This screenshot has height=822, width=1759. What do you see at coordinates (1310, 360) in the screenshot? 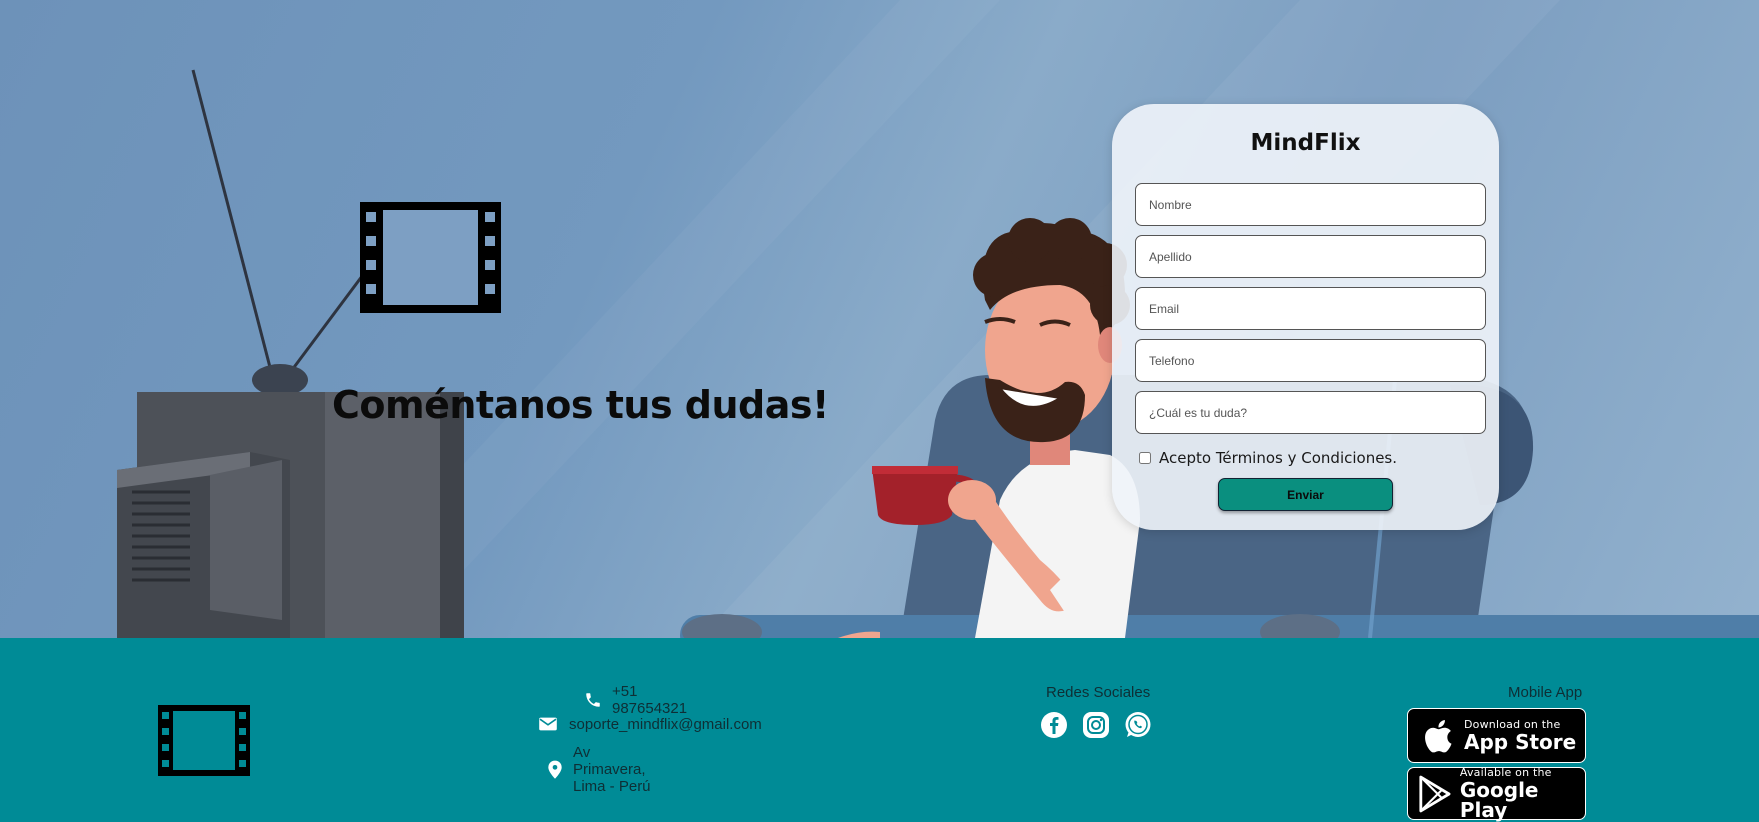
I see `phone-input` at bounding box center [1310, 360].